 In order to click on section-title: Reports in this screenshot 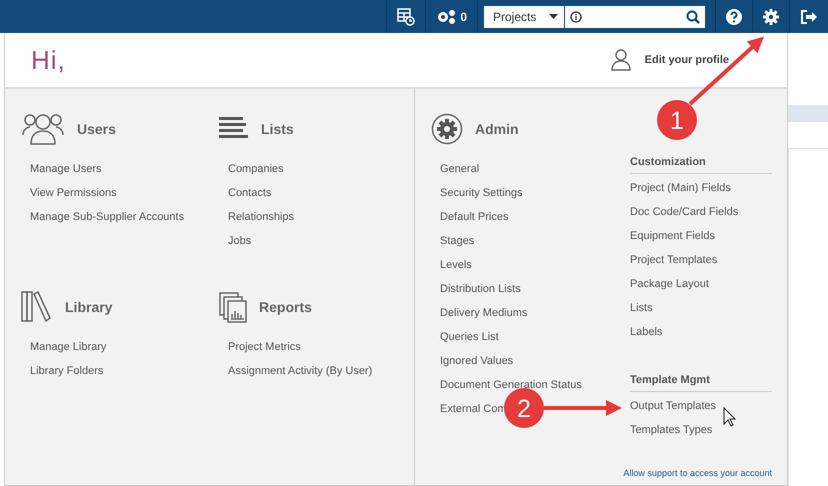, I will do `click(285, 307)`.